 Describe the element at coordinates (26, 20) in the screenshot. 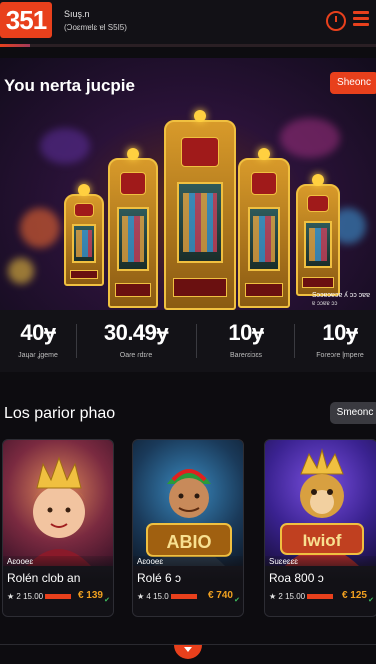

I see `brand-logo: 351` at that location.